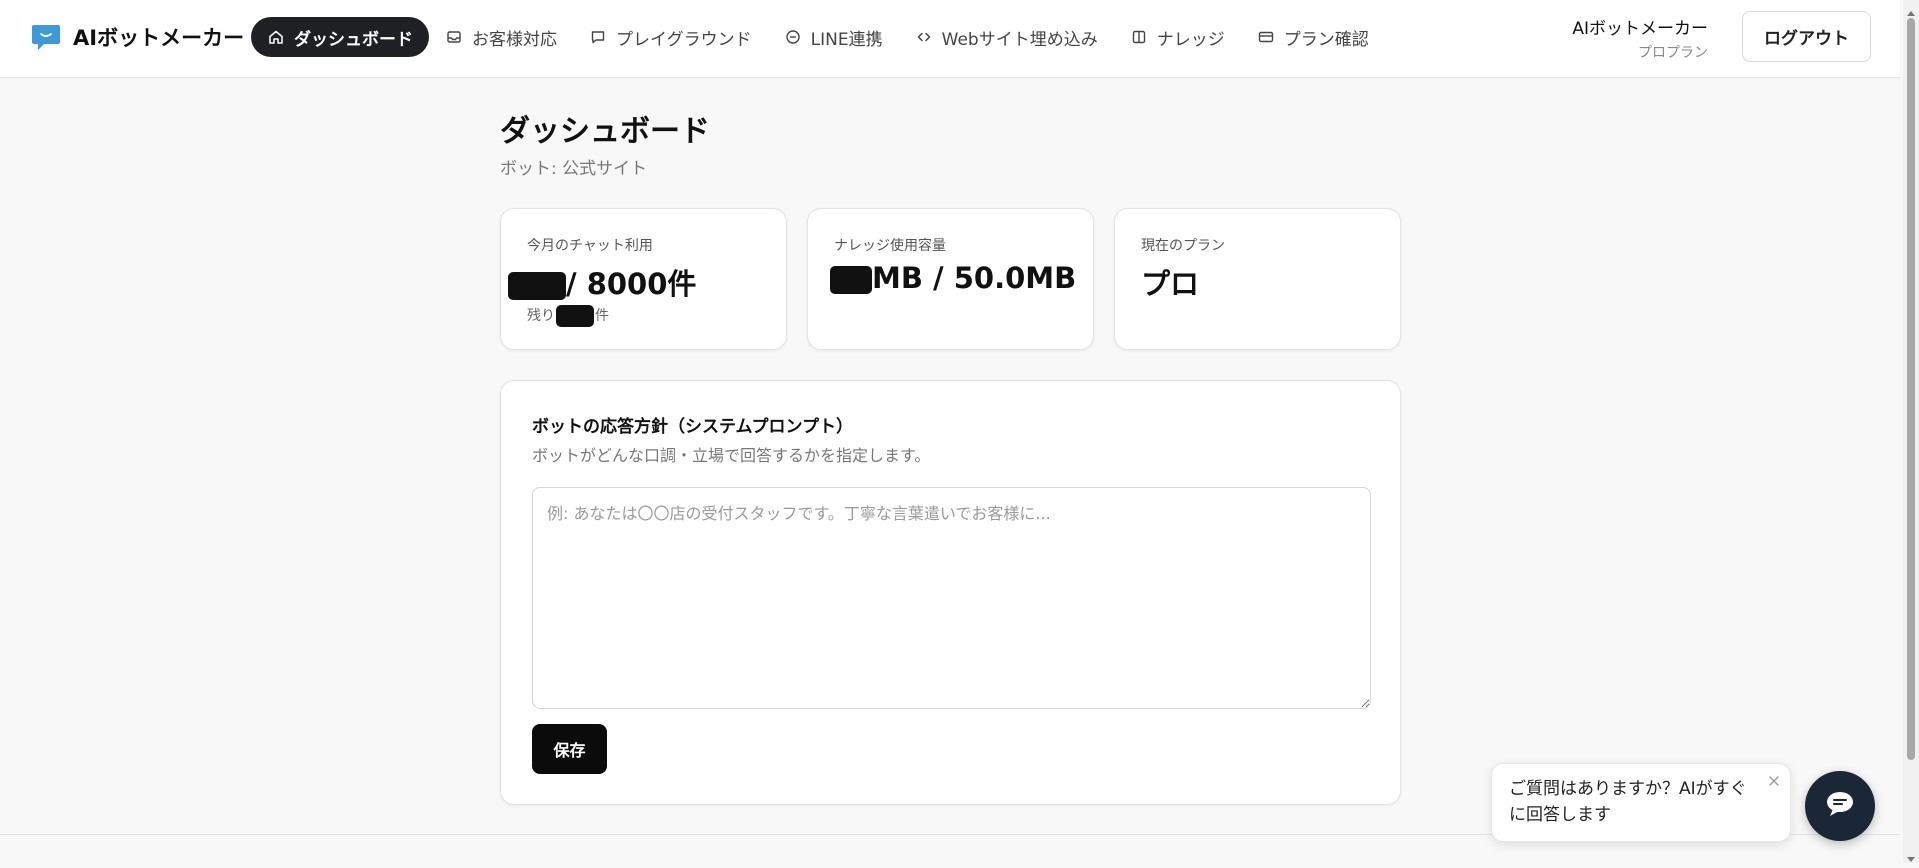  What do you see at coordinates (1190, 39) in the screenshot?
I see `nav-item-label: ナレッジ` at bounding box center [1190, 39].